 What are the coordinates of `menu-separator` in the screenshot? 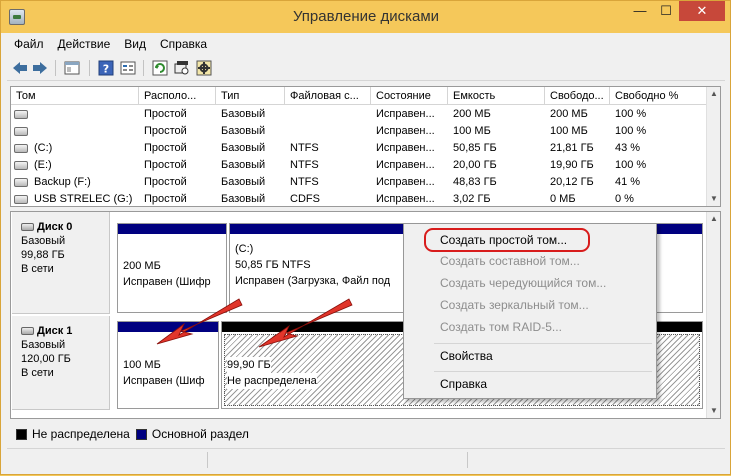 It's located at (543, 343).